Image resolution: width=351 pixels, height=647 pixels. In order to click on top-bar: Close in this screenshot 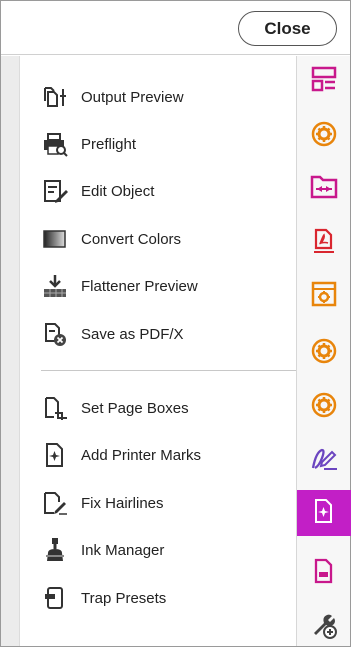, I will do `click(175, 28)`.